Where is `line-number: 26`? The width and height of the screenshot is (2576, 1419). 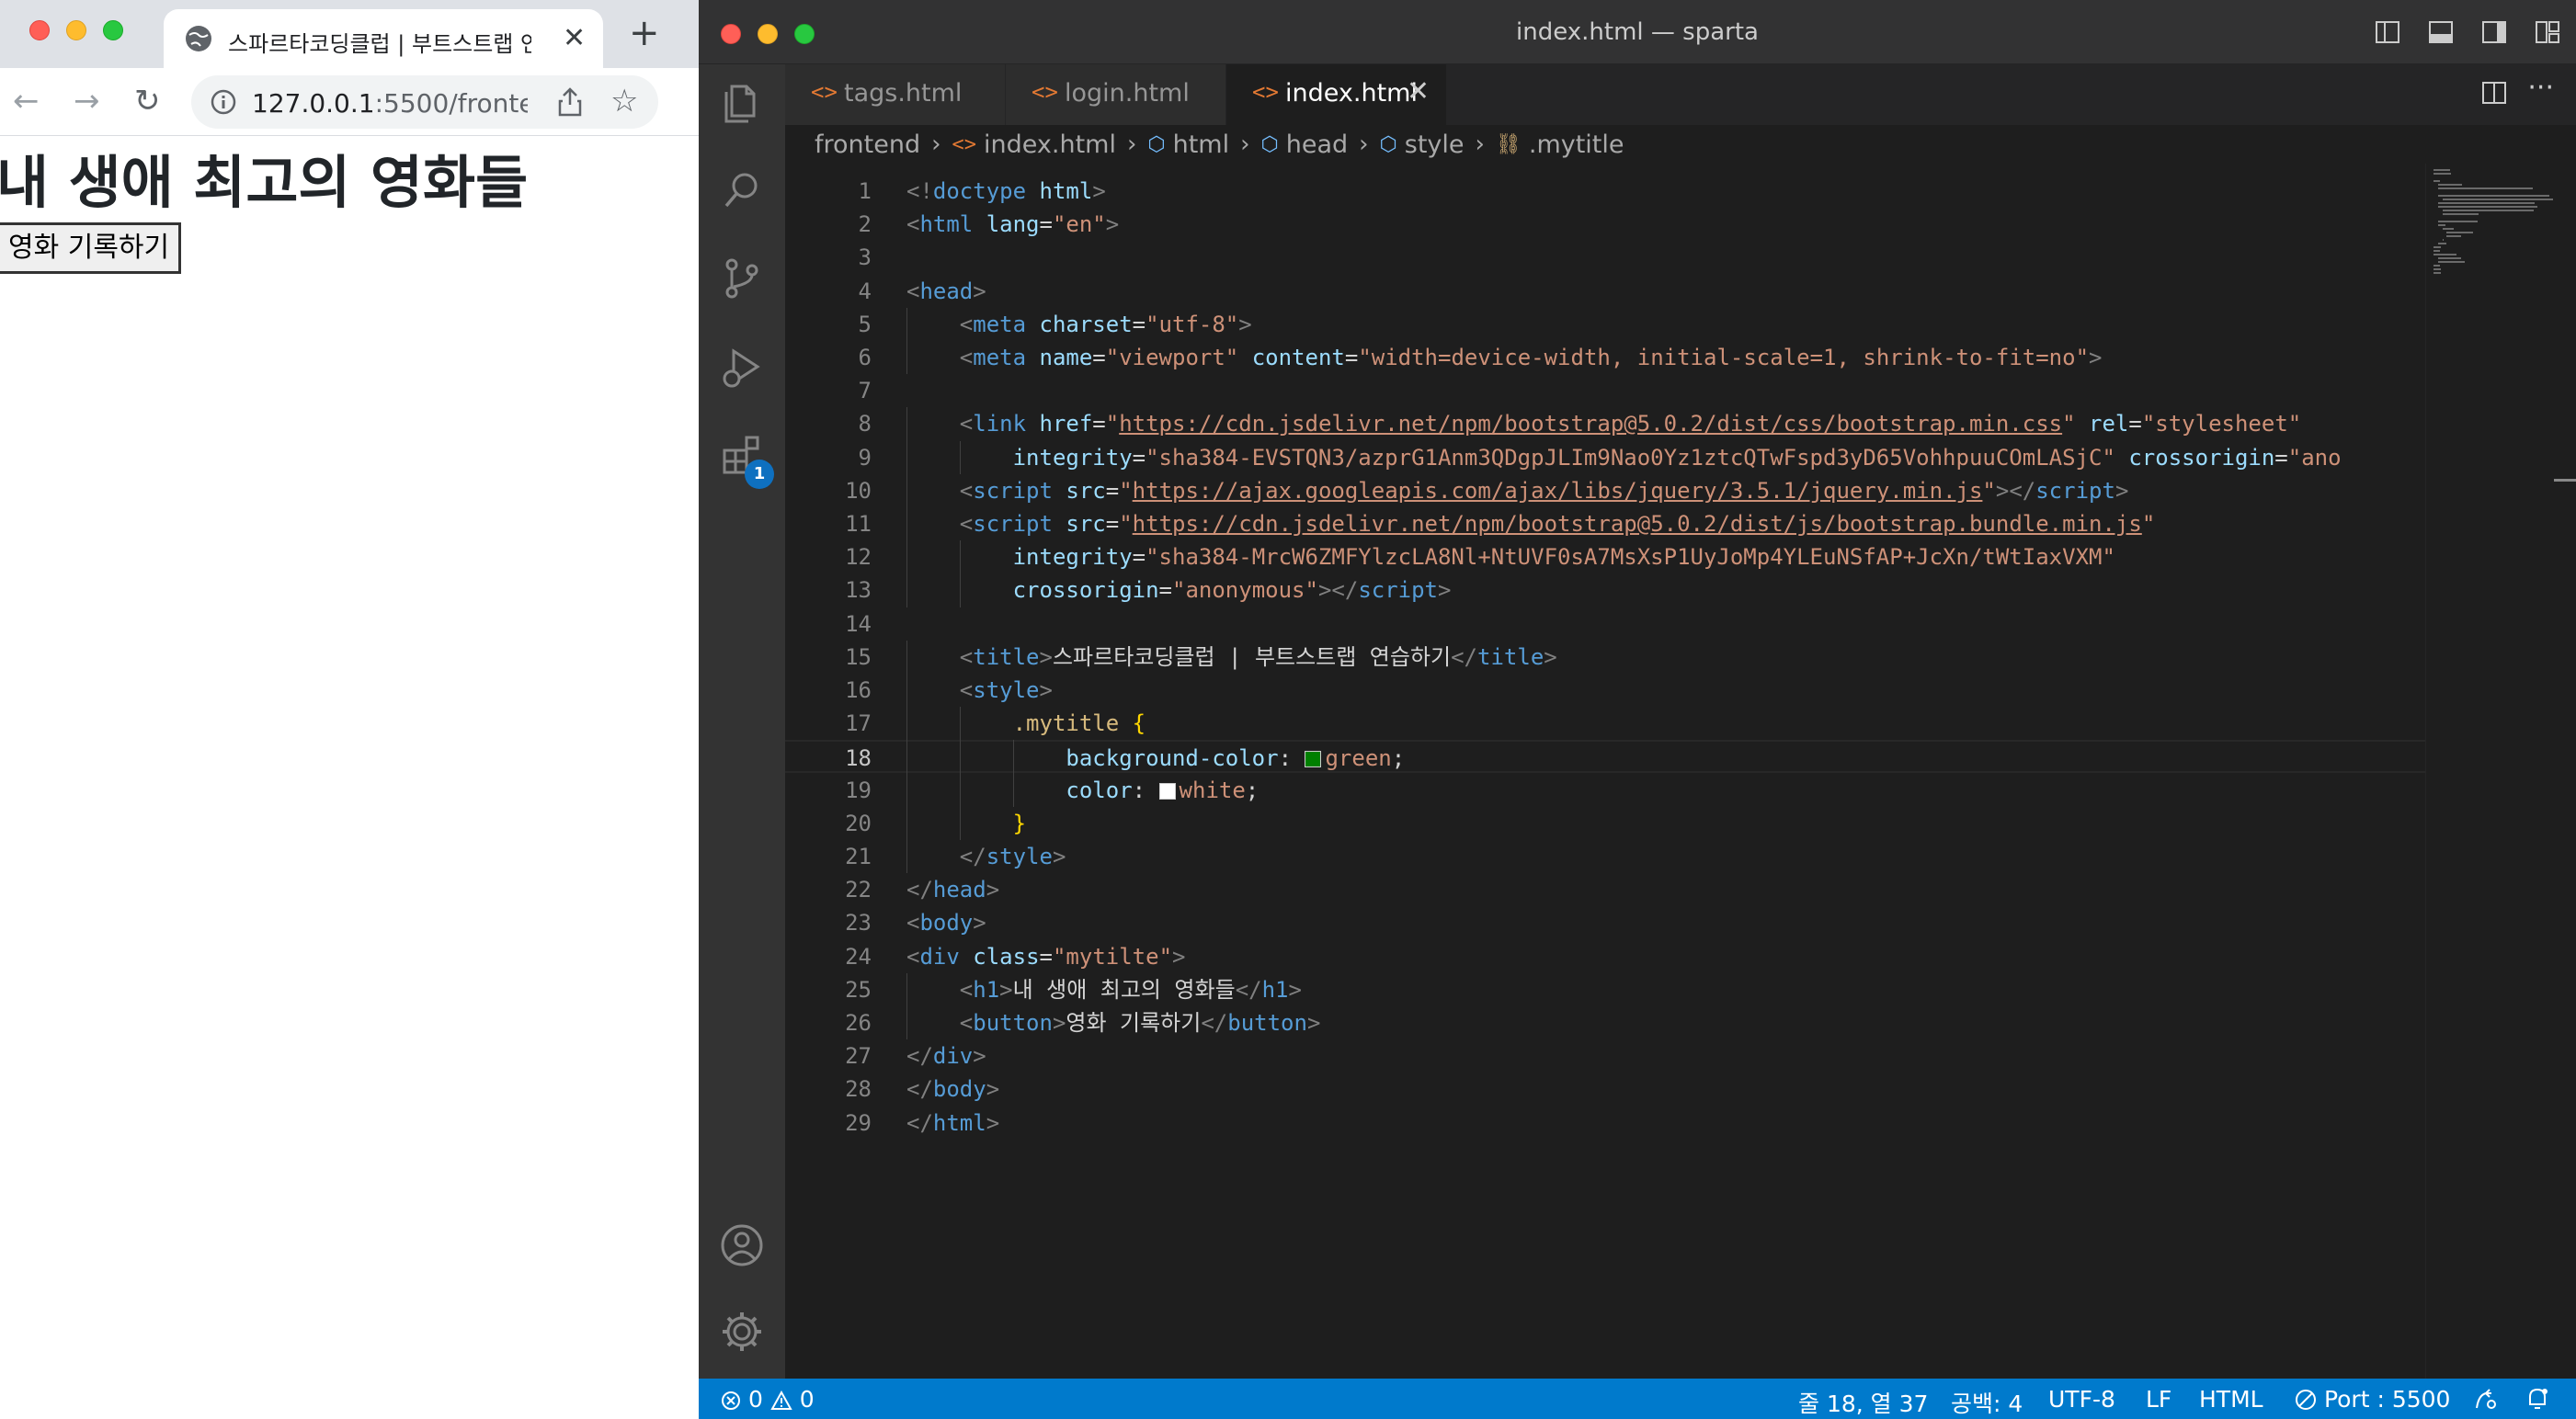
line-number: 26 is located at coordinates (828, 1023).